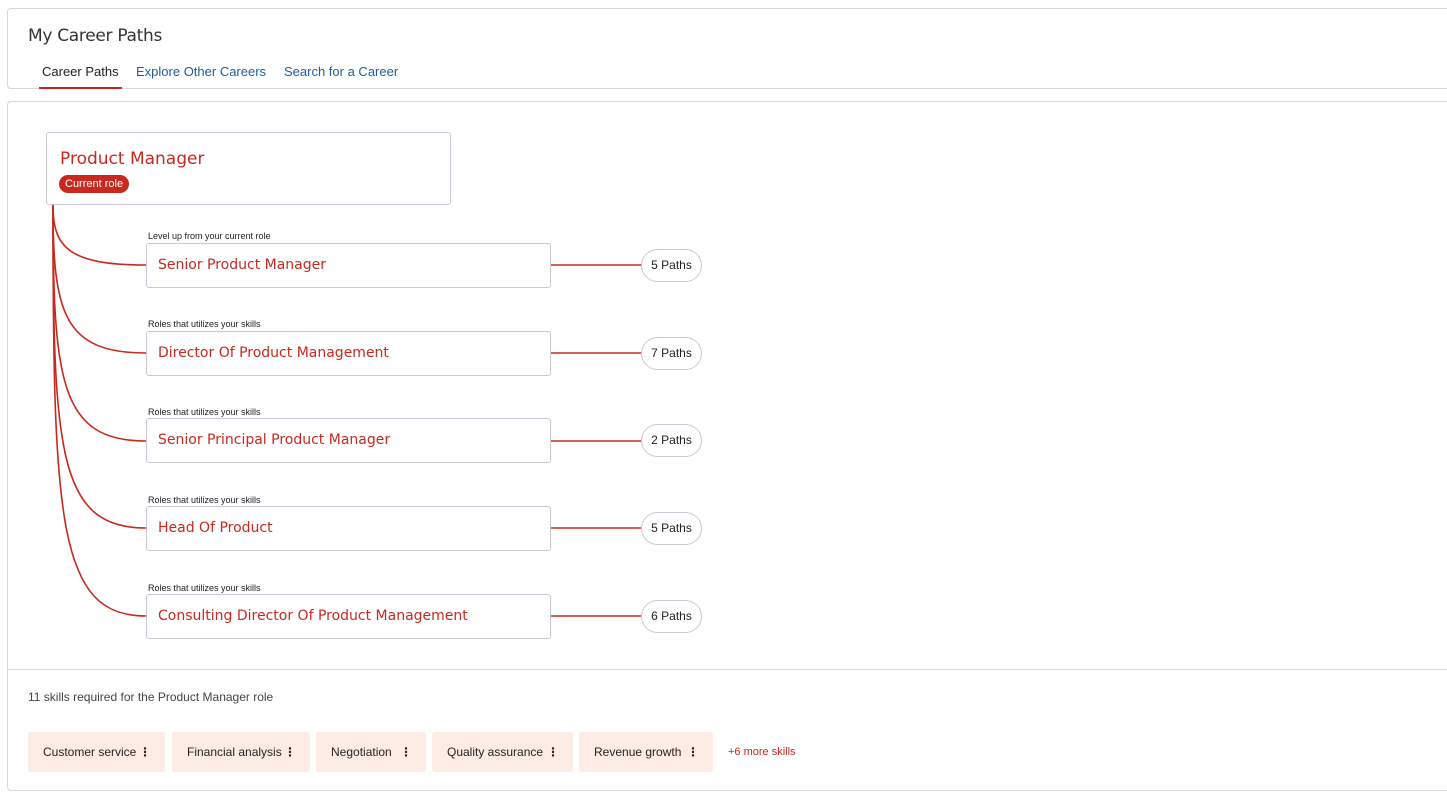 This screenshot has height=802, width=1447. What do you see at coordinates (132, 159) in the screenshot?
I see `current-role-title: Product Manager` at bounding box center [132, 159].